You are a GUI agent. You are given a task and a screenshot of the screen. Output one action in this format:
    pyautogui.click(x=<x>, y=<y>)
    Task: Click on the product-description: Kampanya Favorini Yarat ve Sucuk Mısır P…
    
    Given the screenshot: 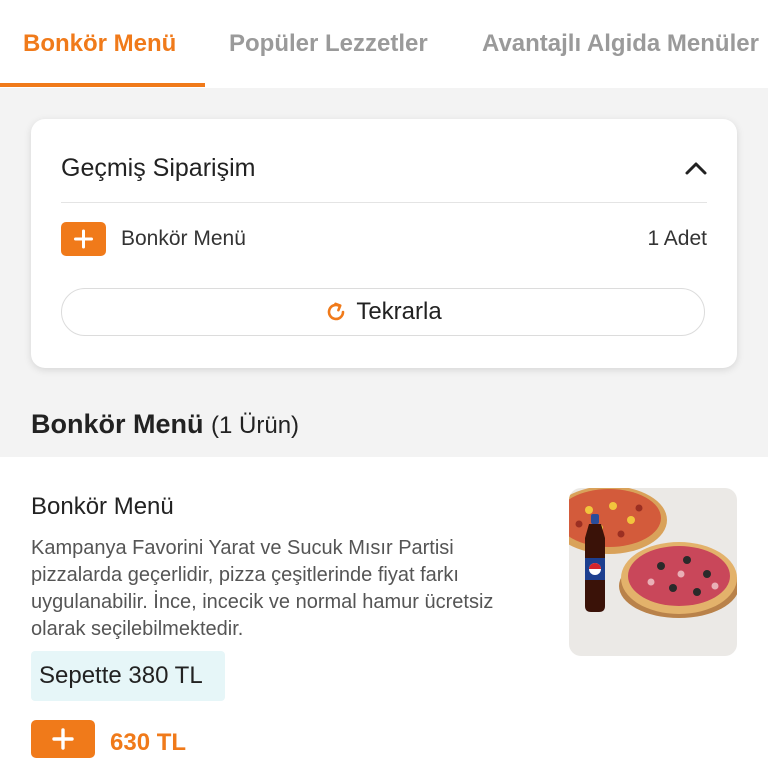 What is the action you would take?
    pyautogui.click(x=262, y=588)
    